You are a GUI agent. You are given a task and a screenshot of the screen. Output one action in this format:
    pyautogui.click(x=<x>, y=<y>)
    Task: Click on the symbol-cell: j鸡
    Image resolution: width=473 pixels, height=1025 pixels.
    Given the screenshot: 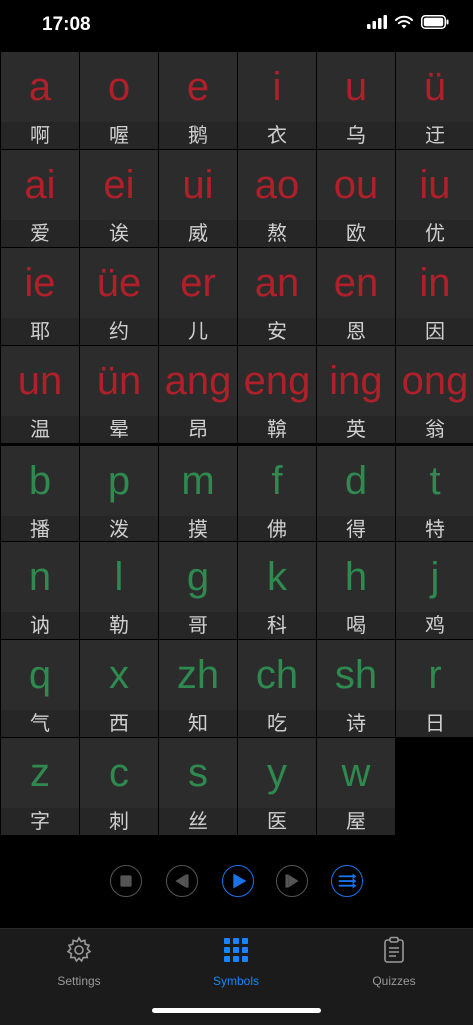 What is the action you would take?
    pyautogui.click(x=434, y=590)
    